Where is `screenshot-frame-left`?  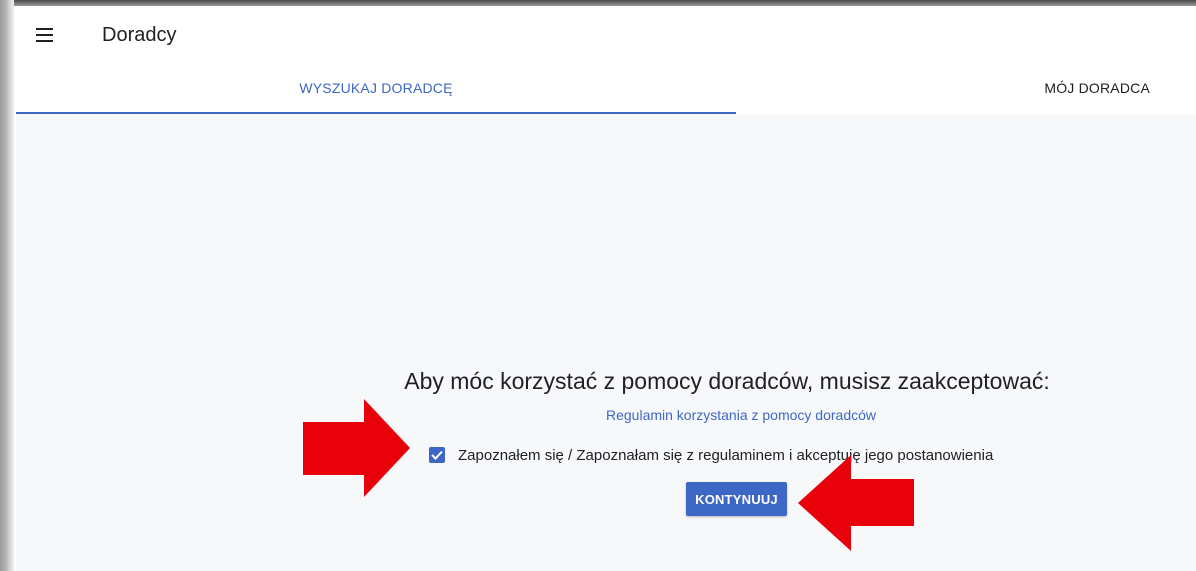 screenshot-frame-left is located at coordinates (7, 285).